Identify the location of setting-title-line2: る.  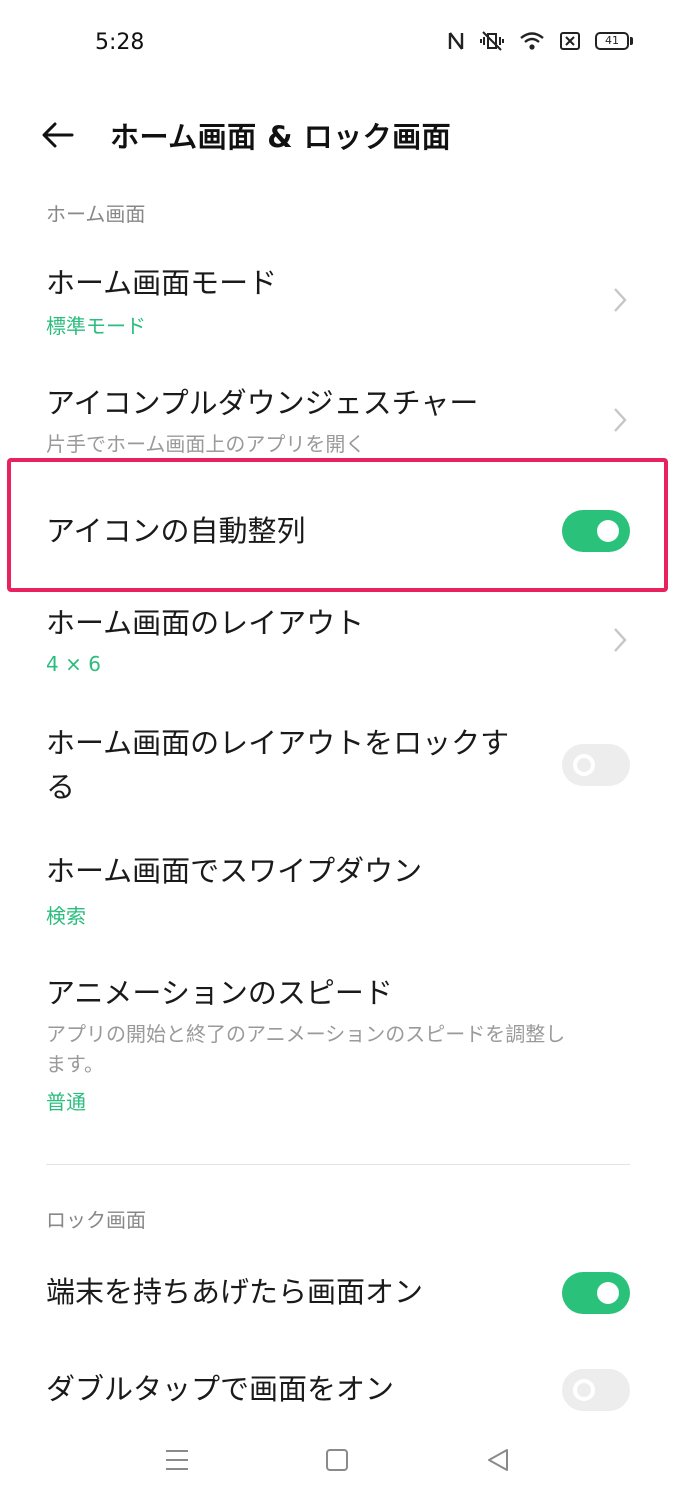
(61, 787).